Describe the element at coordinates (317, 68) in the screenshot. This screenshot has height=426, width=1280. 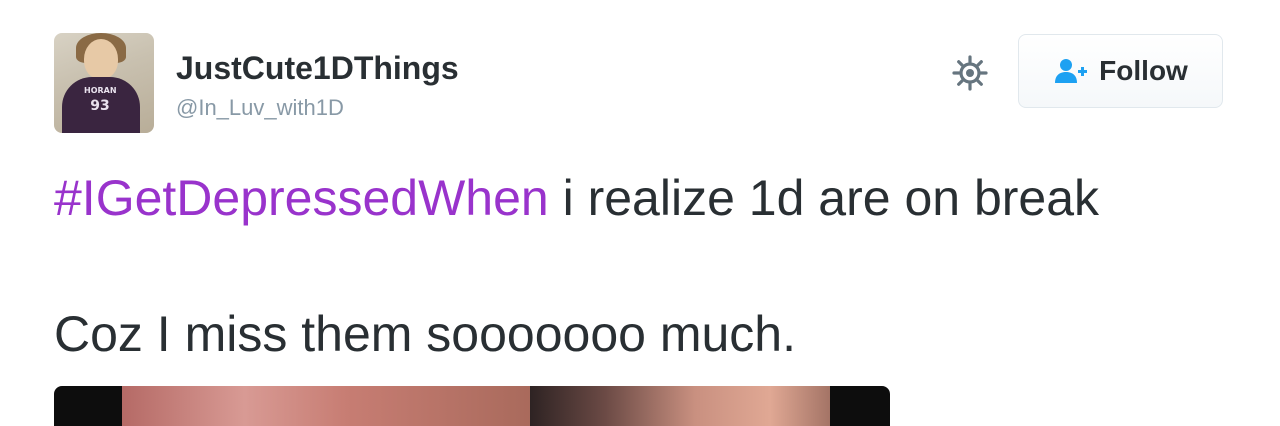
I see `display-name: JustCute1DThings` at that location.